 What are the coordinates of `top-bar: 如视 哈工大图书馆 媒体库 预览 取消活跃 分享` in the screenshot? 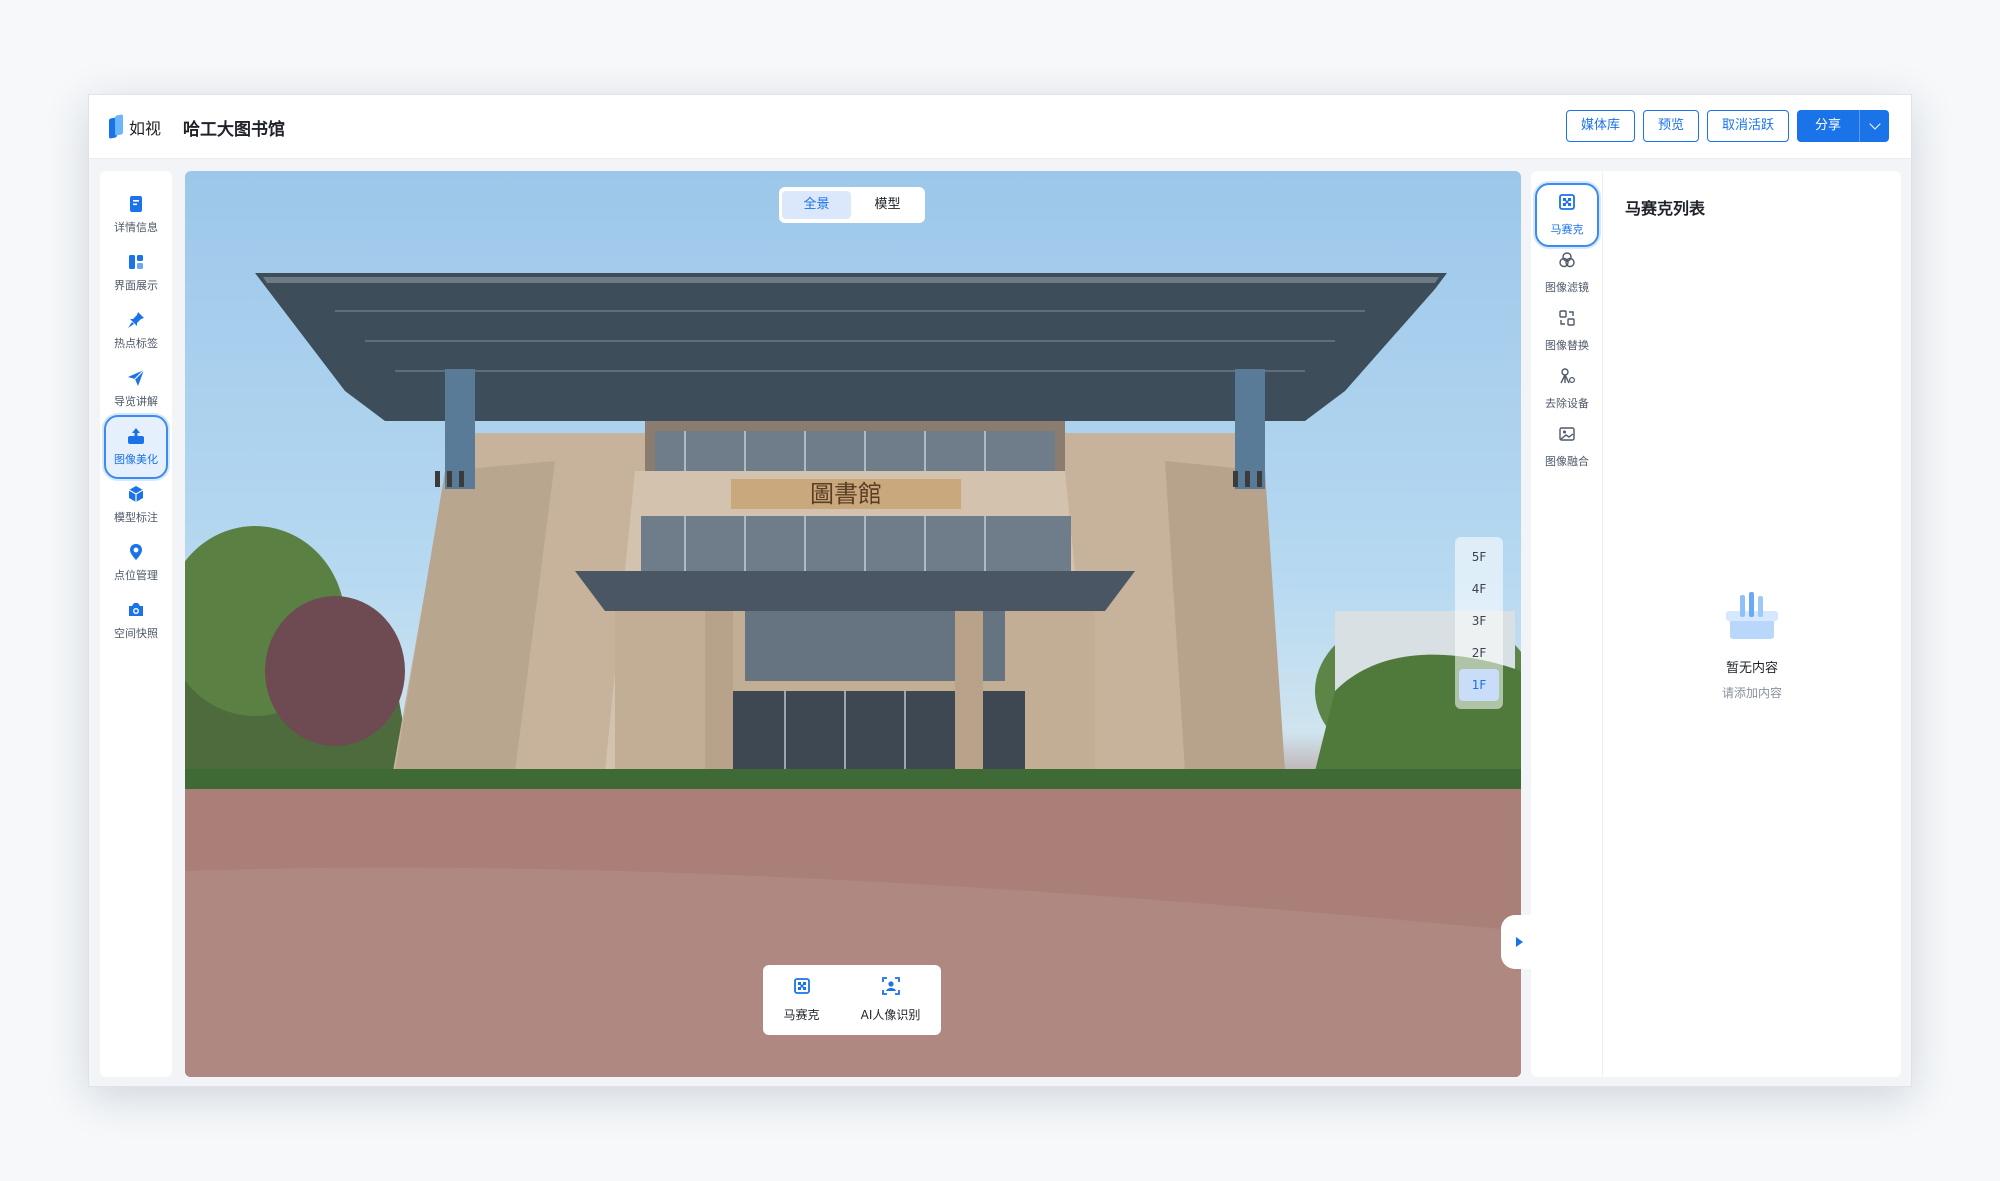 It's located at (1000, 127).